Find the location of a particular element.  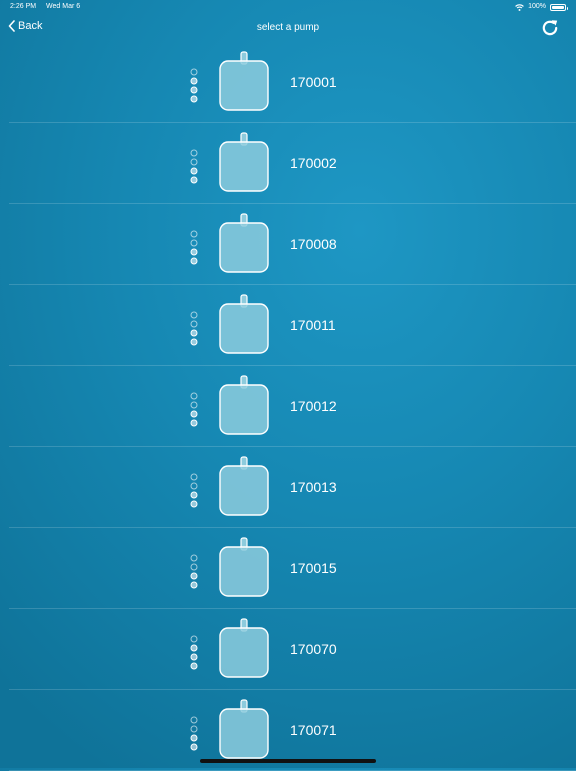

home-indicator is located at coordinates (288, 761).